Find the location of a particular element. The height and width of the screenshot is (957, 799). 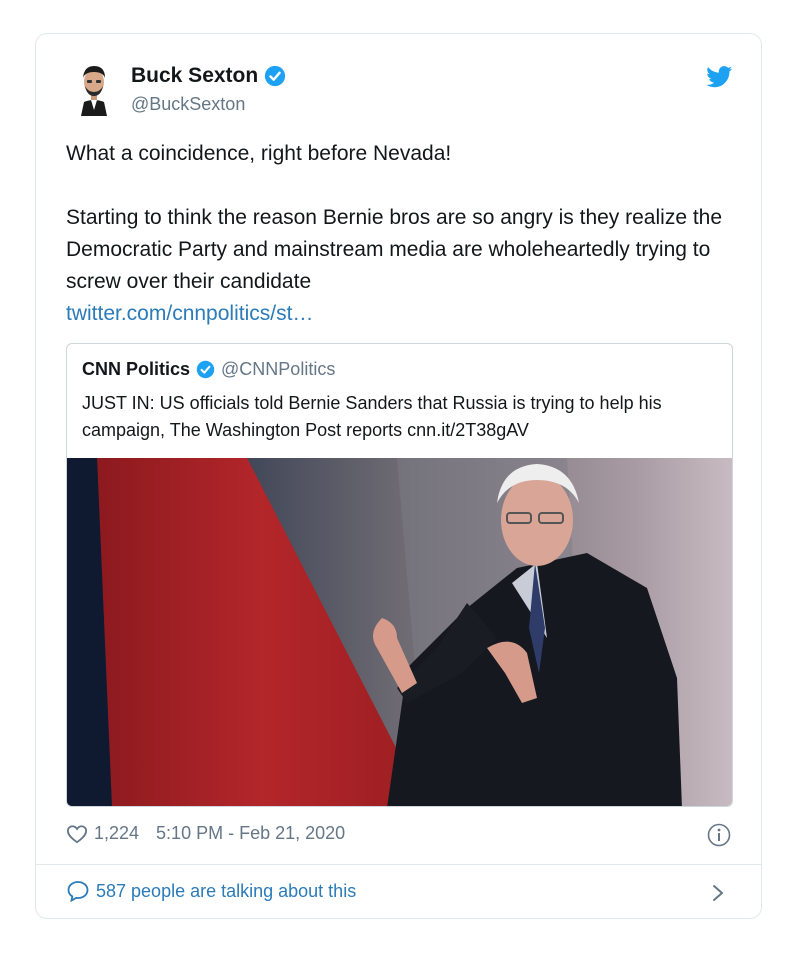

tweet-meta: 1,224 5:10 PM - Feb 21, 2020 is located at coordinates (205, 833).